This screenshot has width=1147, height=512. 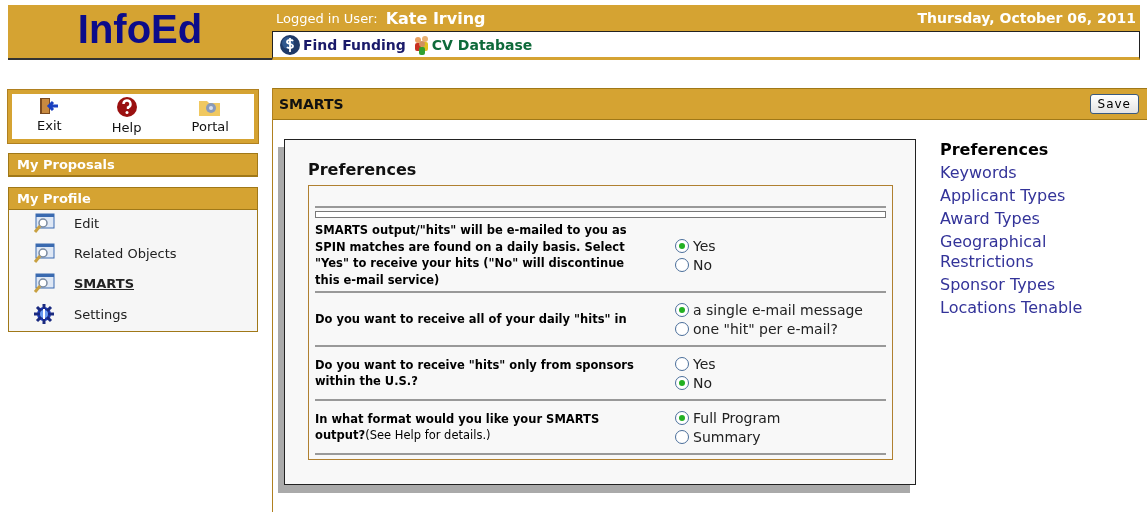 I want to click on option-label: one "hit" per e-mail?, so click(x=765, y=328).